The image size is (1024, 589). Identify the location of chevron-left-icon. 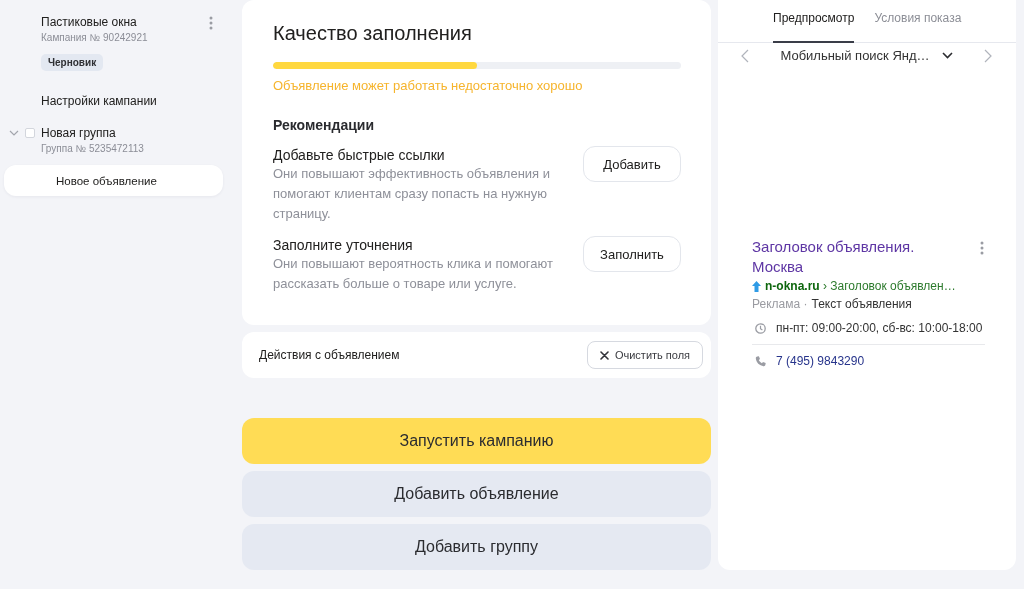
(745, 55).